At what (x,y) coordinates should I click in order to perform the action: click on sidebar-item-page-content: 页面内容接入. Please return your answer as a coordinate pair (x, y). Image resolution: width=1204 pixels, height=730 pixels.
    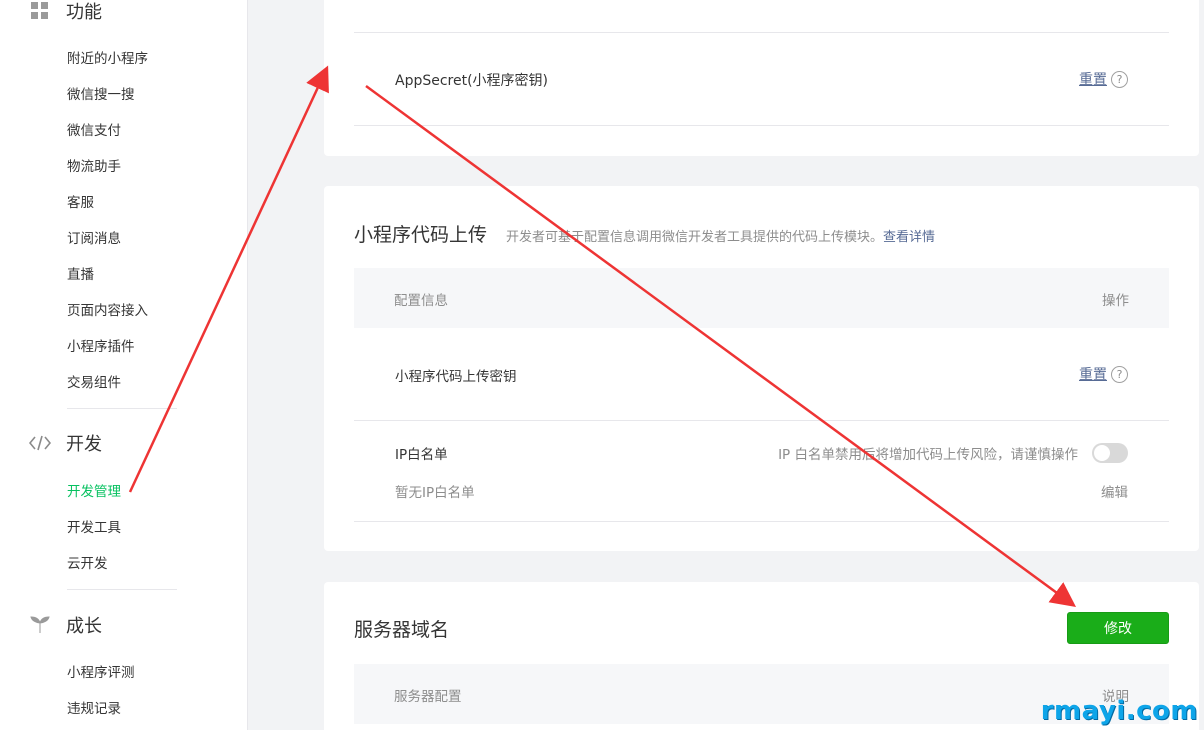
    Looking at the image, I should click on (107, 311).